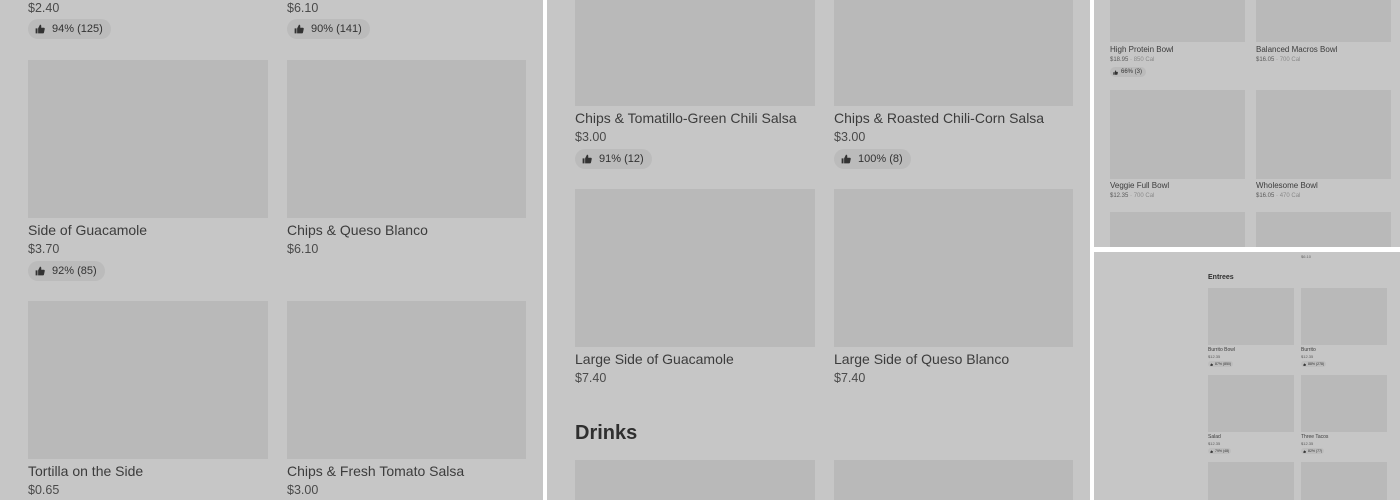 The width and height of the screenshot is (1400, 500). Describe the element at coordinates (686, 118) in the screenshot. I see `item-name: Chips & Tomatillo-Green Chili Salsa` at that location.